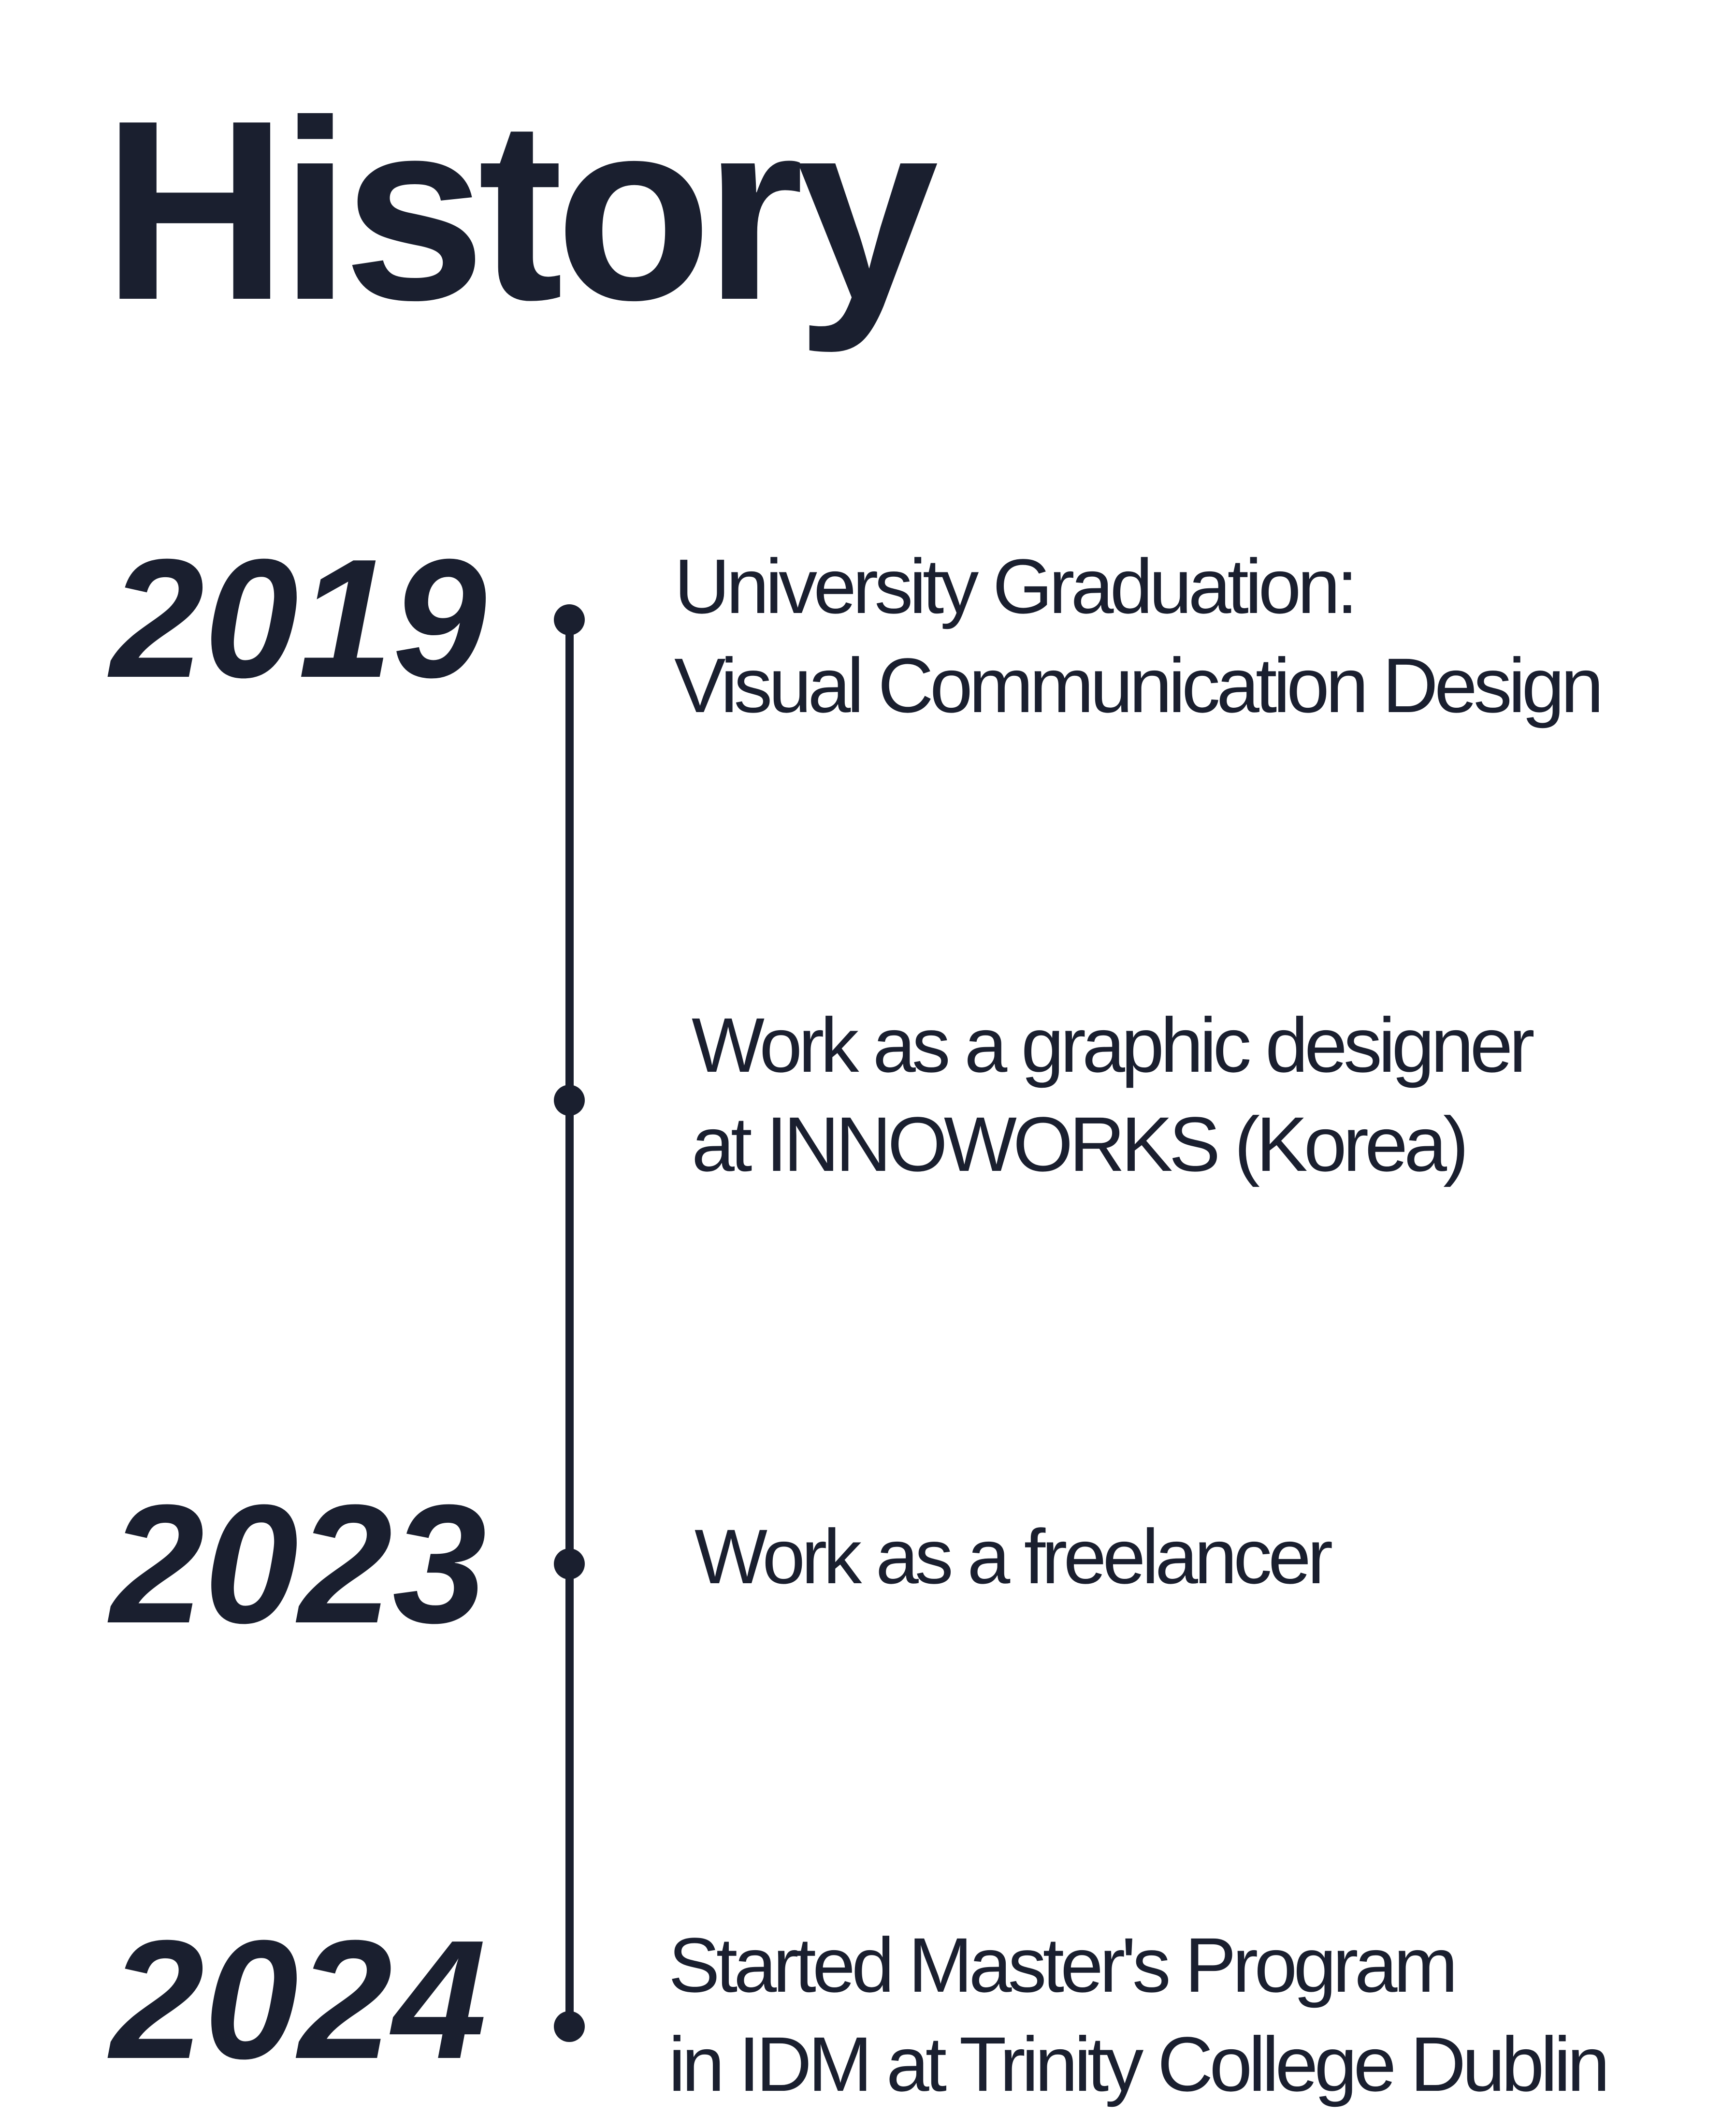 The width and height of the screenshot is (1736, 2115). What do you see at coordinates (298, 619) in the screenshot?
I see `year-label: 2019` at bounding box center [298, 619].